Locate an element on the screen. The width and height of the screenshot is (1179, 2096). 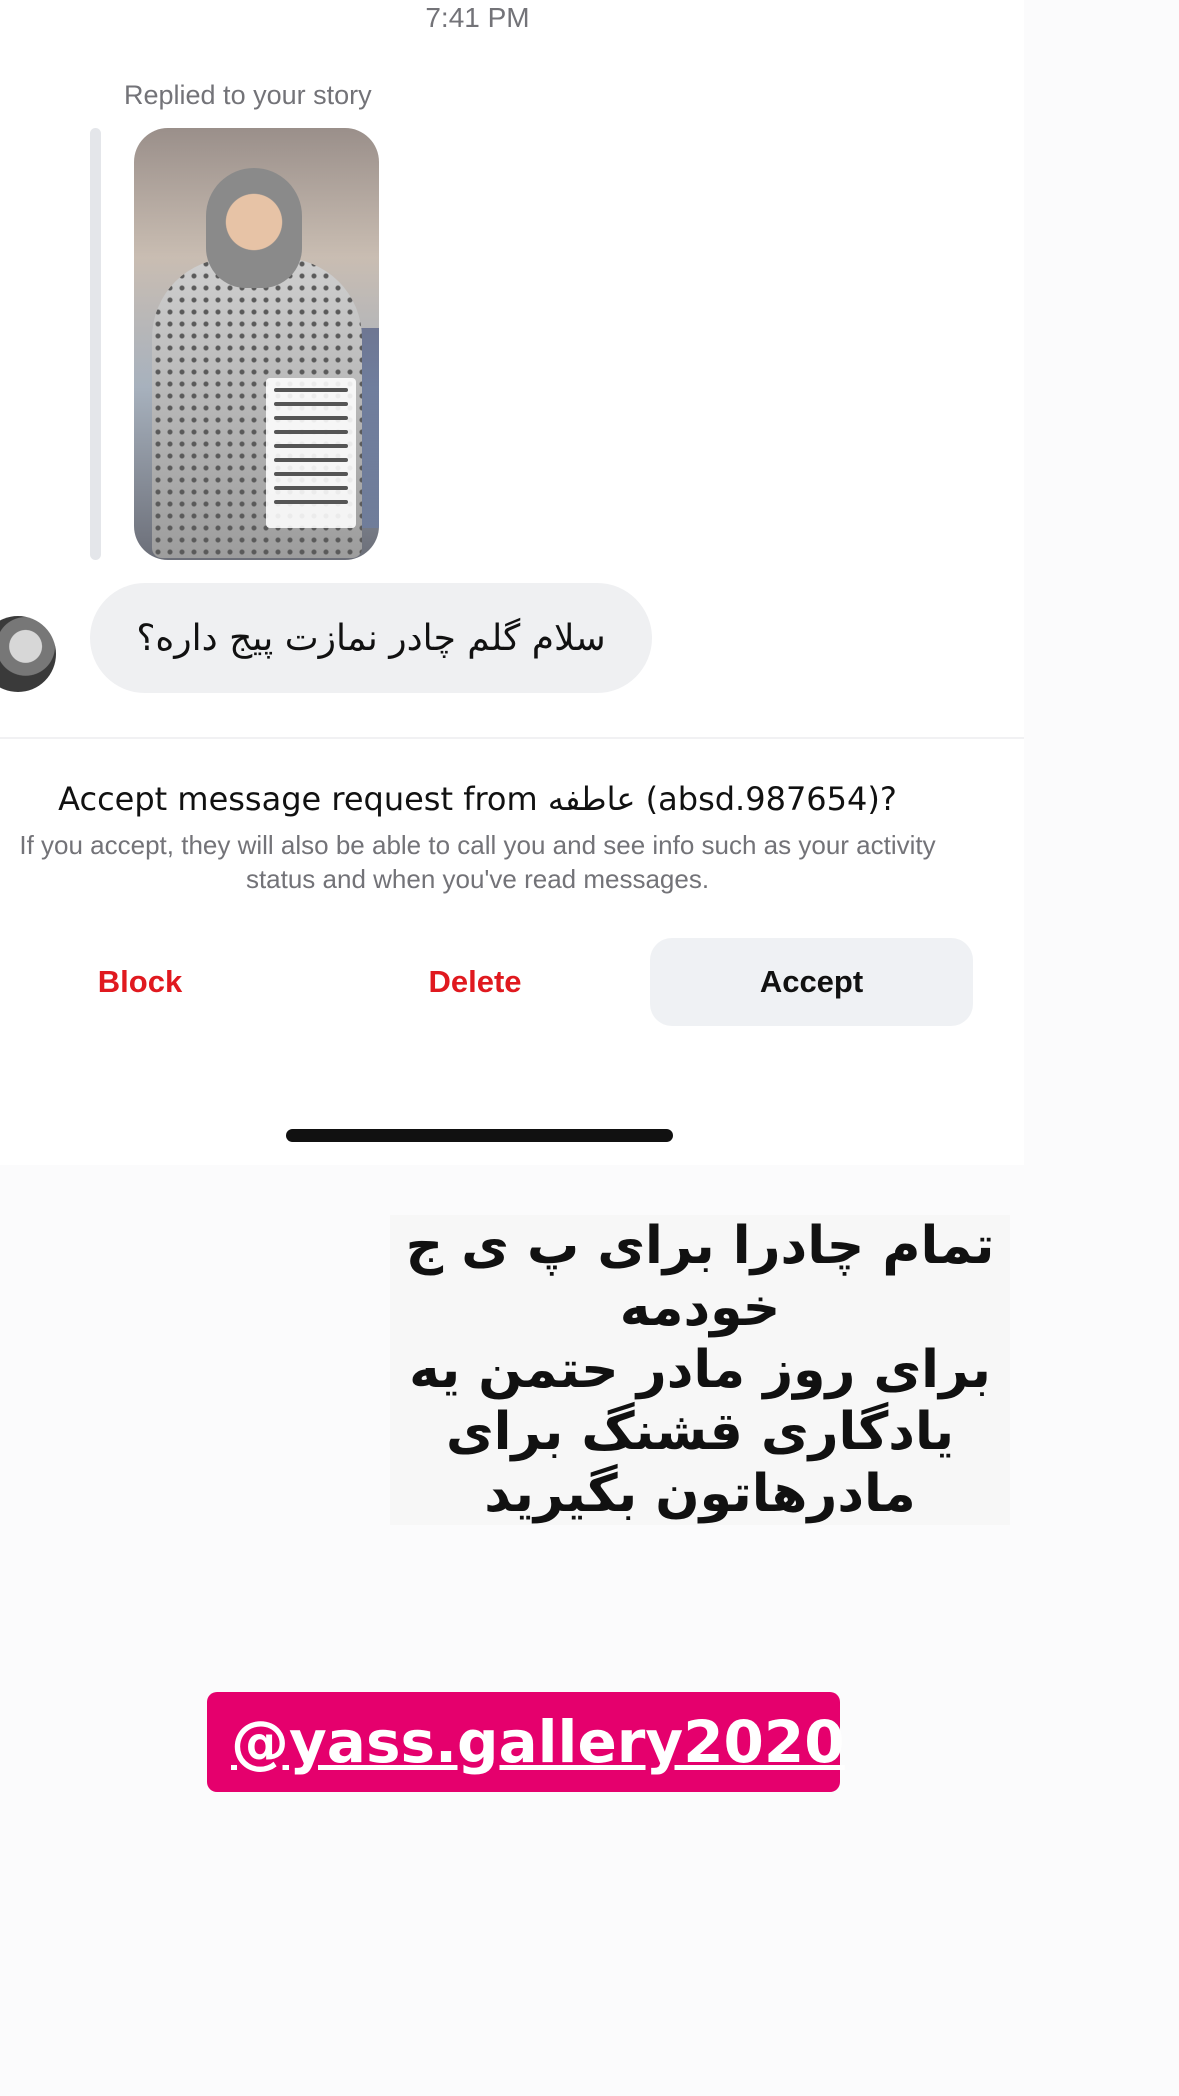
caption-line: یادگاری قشنگ برای is located at coordinates (700, 1432).